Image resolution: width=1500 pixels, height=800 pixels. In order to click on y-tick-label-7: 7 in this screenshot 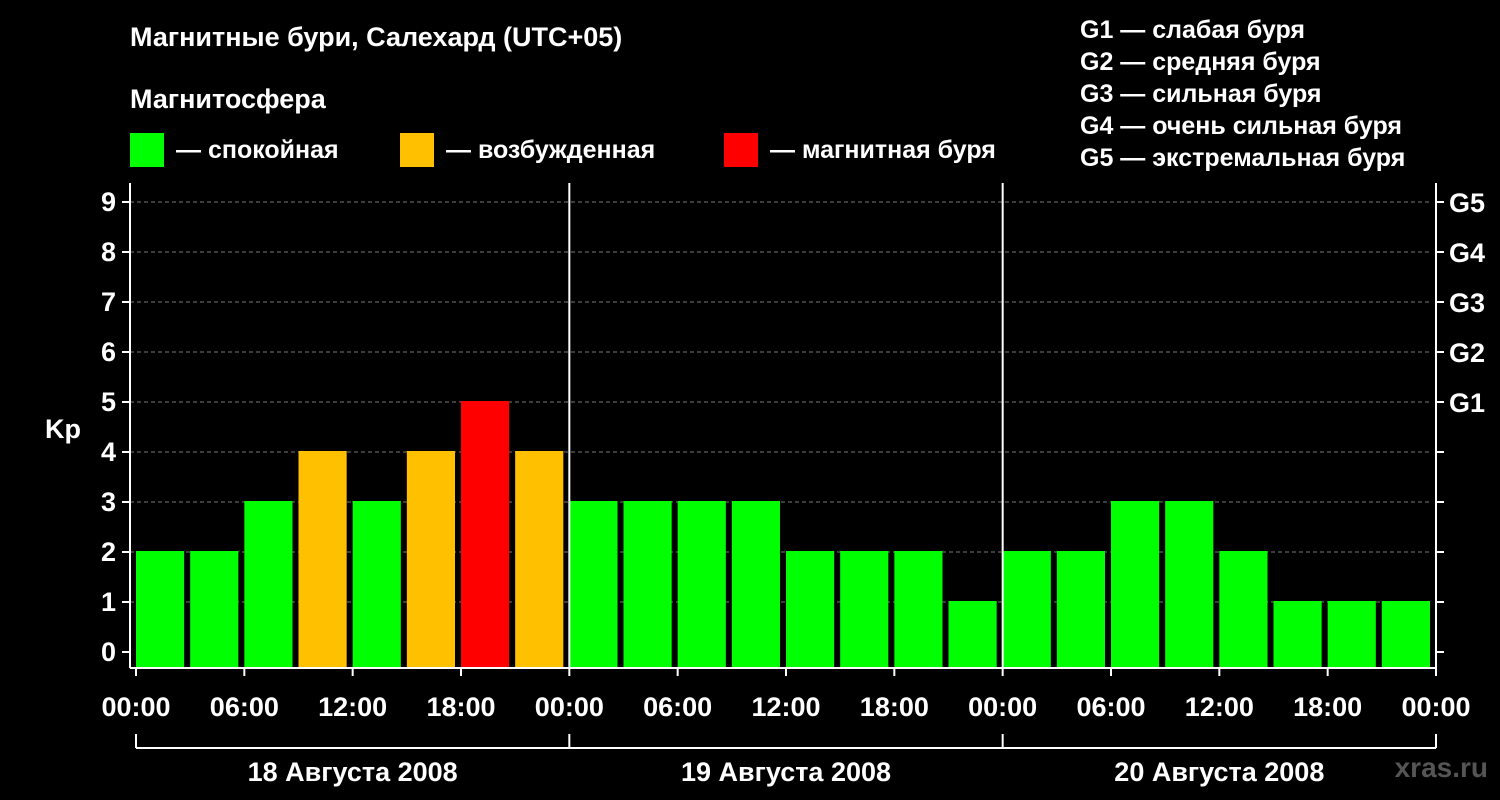, I will do `click(108, 302)`.